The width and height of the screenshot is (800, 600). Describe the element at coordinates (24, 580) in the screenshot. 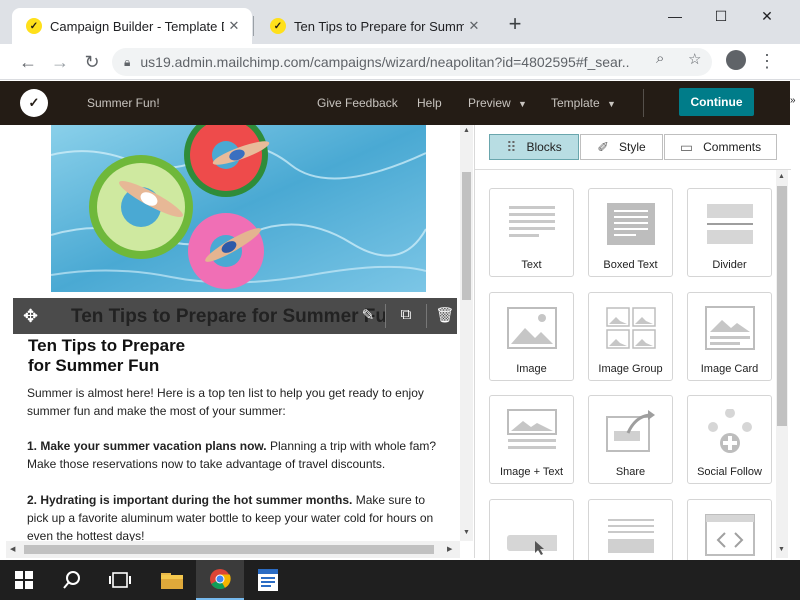

I see `start-icon` at that location.